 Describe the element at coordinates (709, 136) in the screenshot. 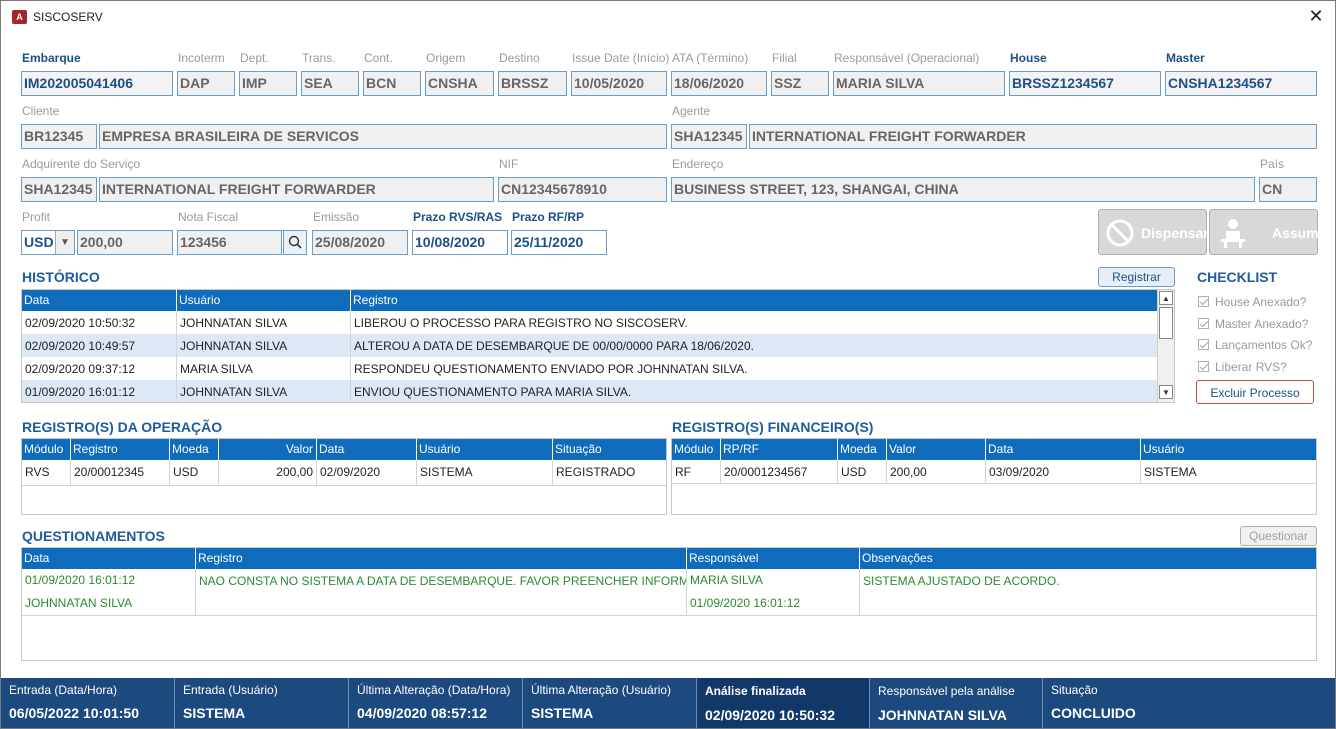

I see `agente-code-field: SHA12345` at that location.